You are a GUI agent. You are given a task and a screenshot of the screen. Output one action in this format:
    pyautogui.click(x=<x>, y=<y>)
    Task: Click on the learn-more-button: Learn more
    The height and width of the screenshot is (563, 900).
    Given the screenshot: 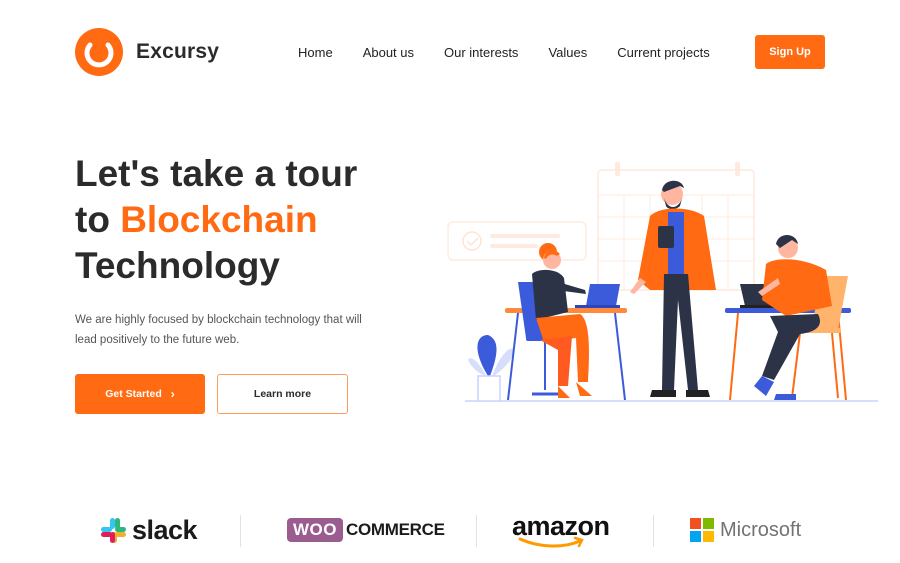 What is the action you would take?
    pyautogui.click(x=282, y=394)
    